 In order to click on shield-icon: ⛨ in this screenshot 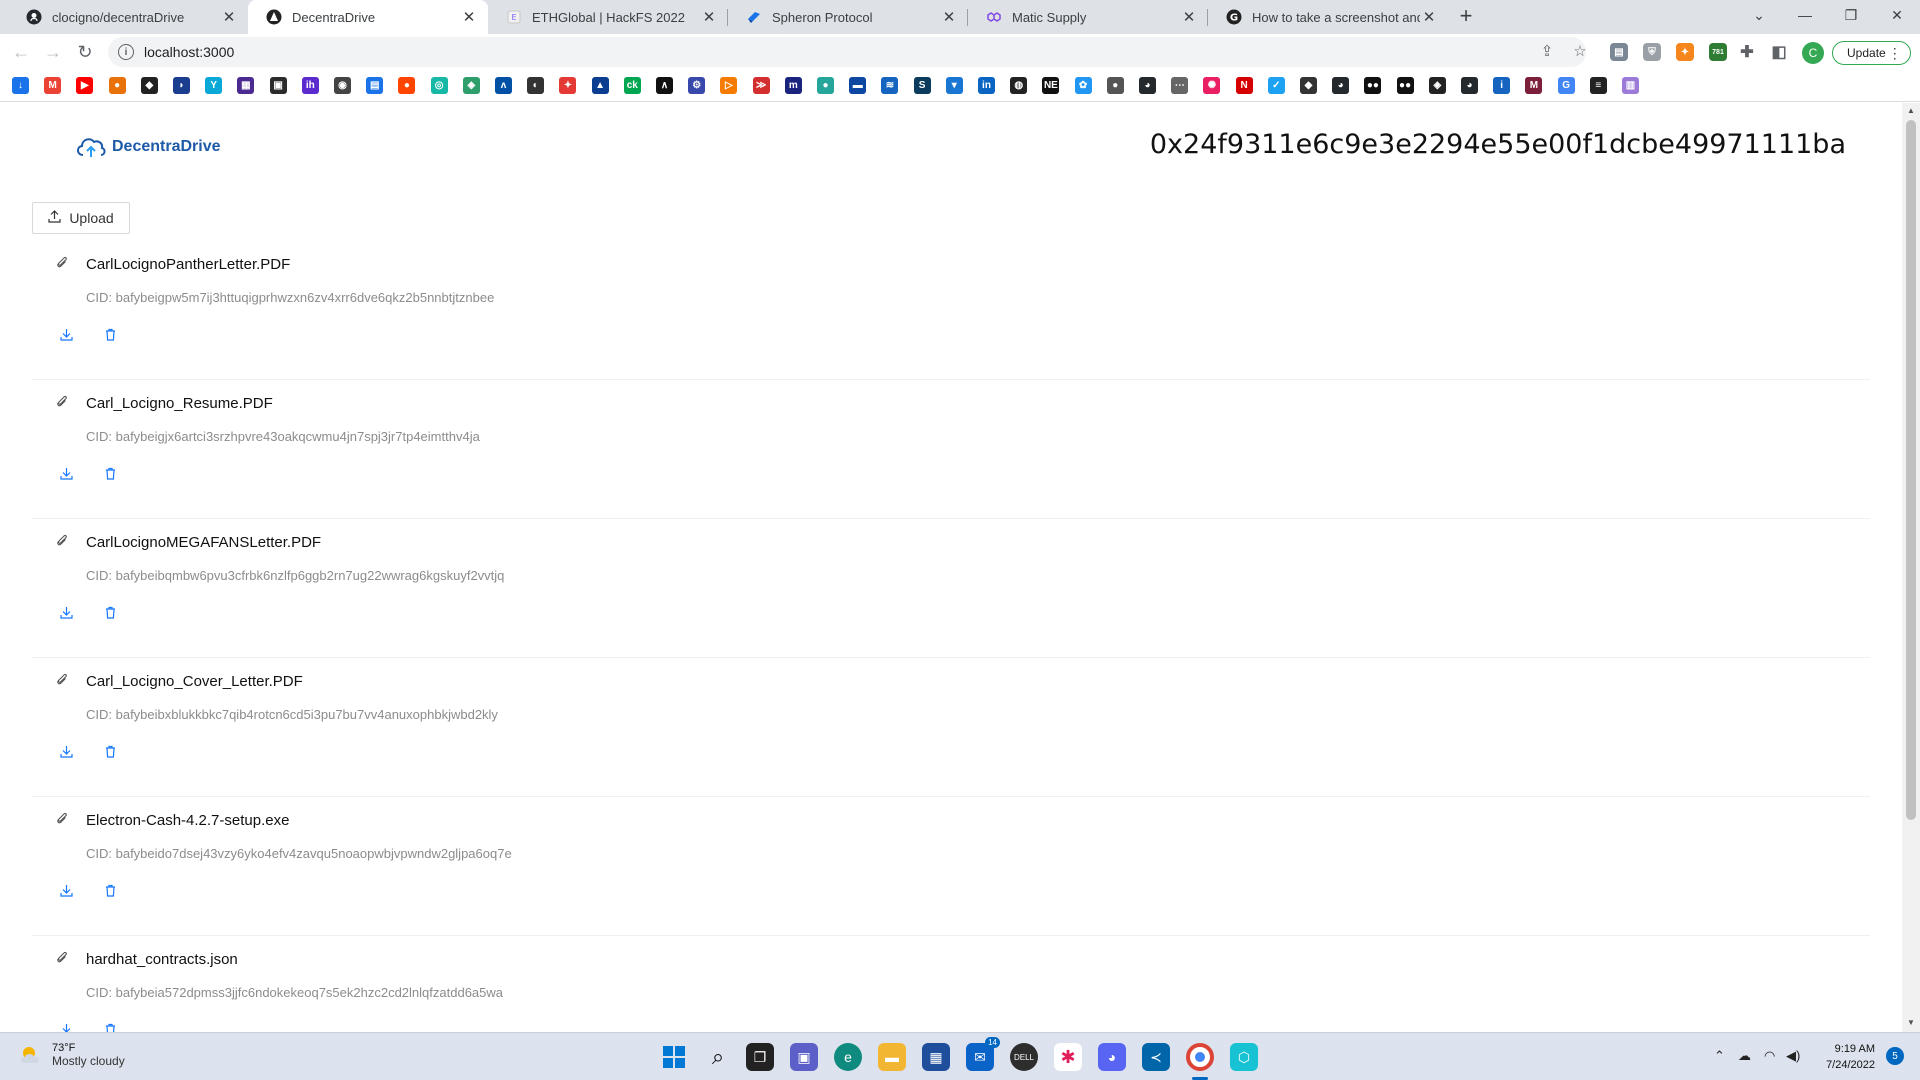, I will do `click(1652, 52)`.